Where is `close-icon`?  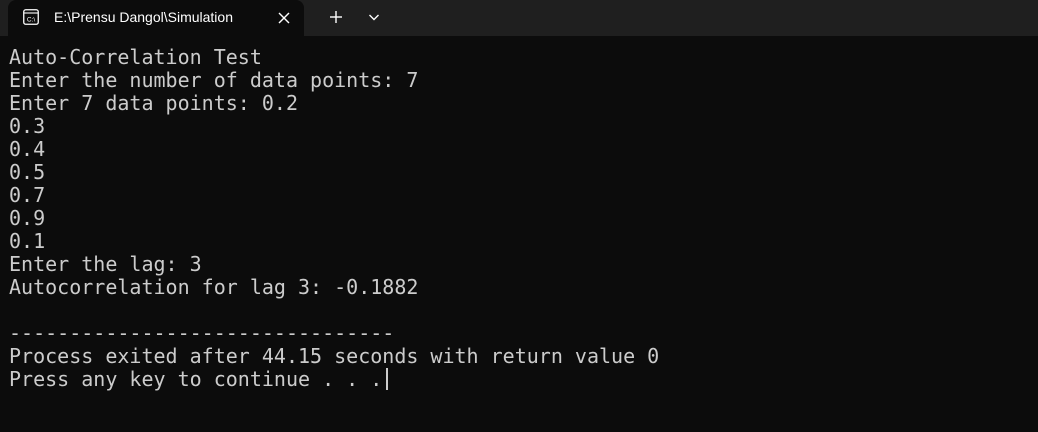
close-icon is located at coordinates (284, 18).